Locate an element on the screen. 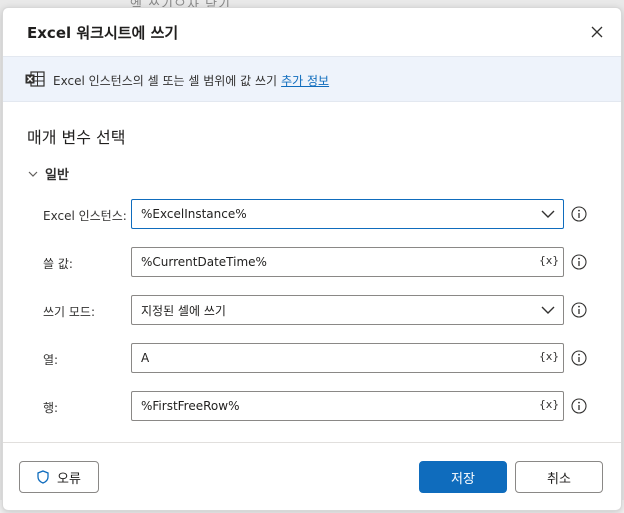 This screenshot has height=513, width=624. cancel-button: 취소 is located at coordinates (559, 477).